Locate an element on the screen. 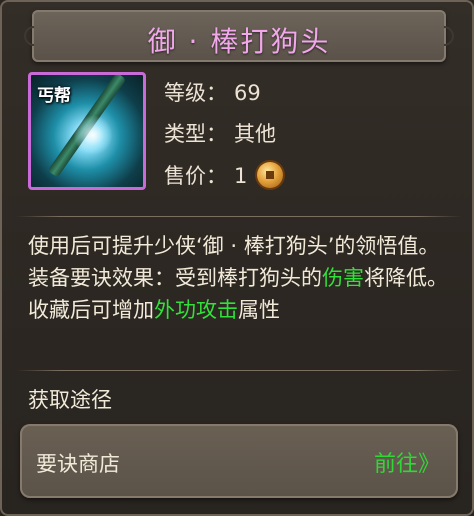 The height and width of the screenshot is (516, 474). title-bar: 御 · 棒打狗头 is located at coordinates (239, 36).